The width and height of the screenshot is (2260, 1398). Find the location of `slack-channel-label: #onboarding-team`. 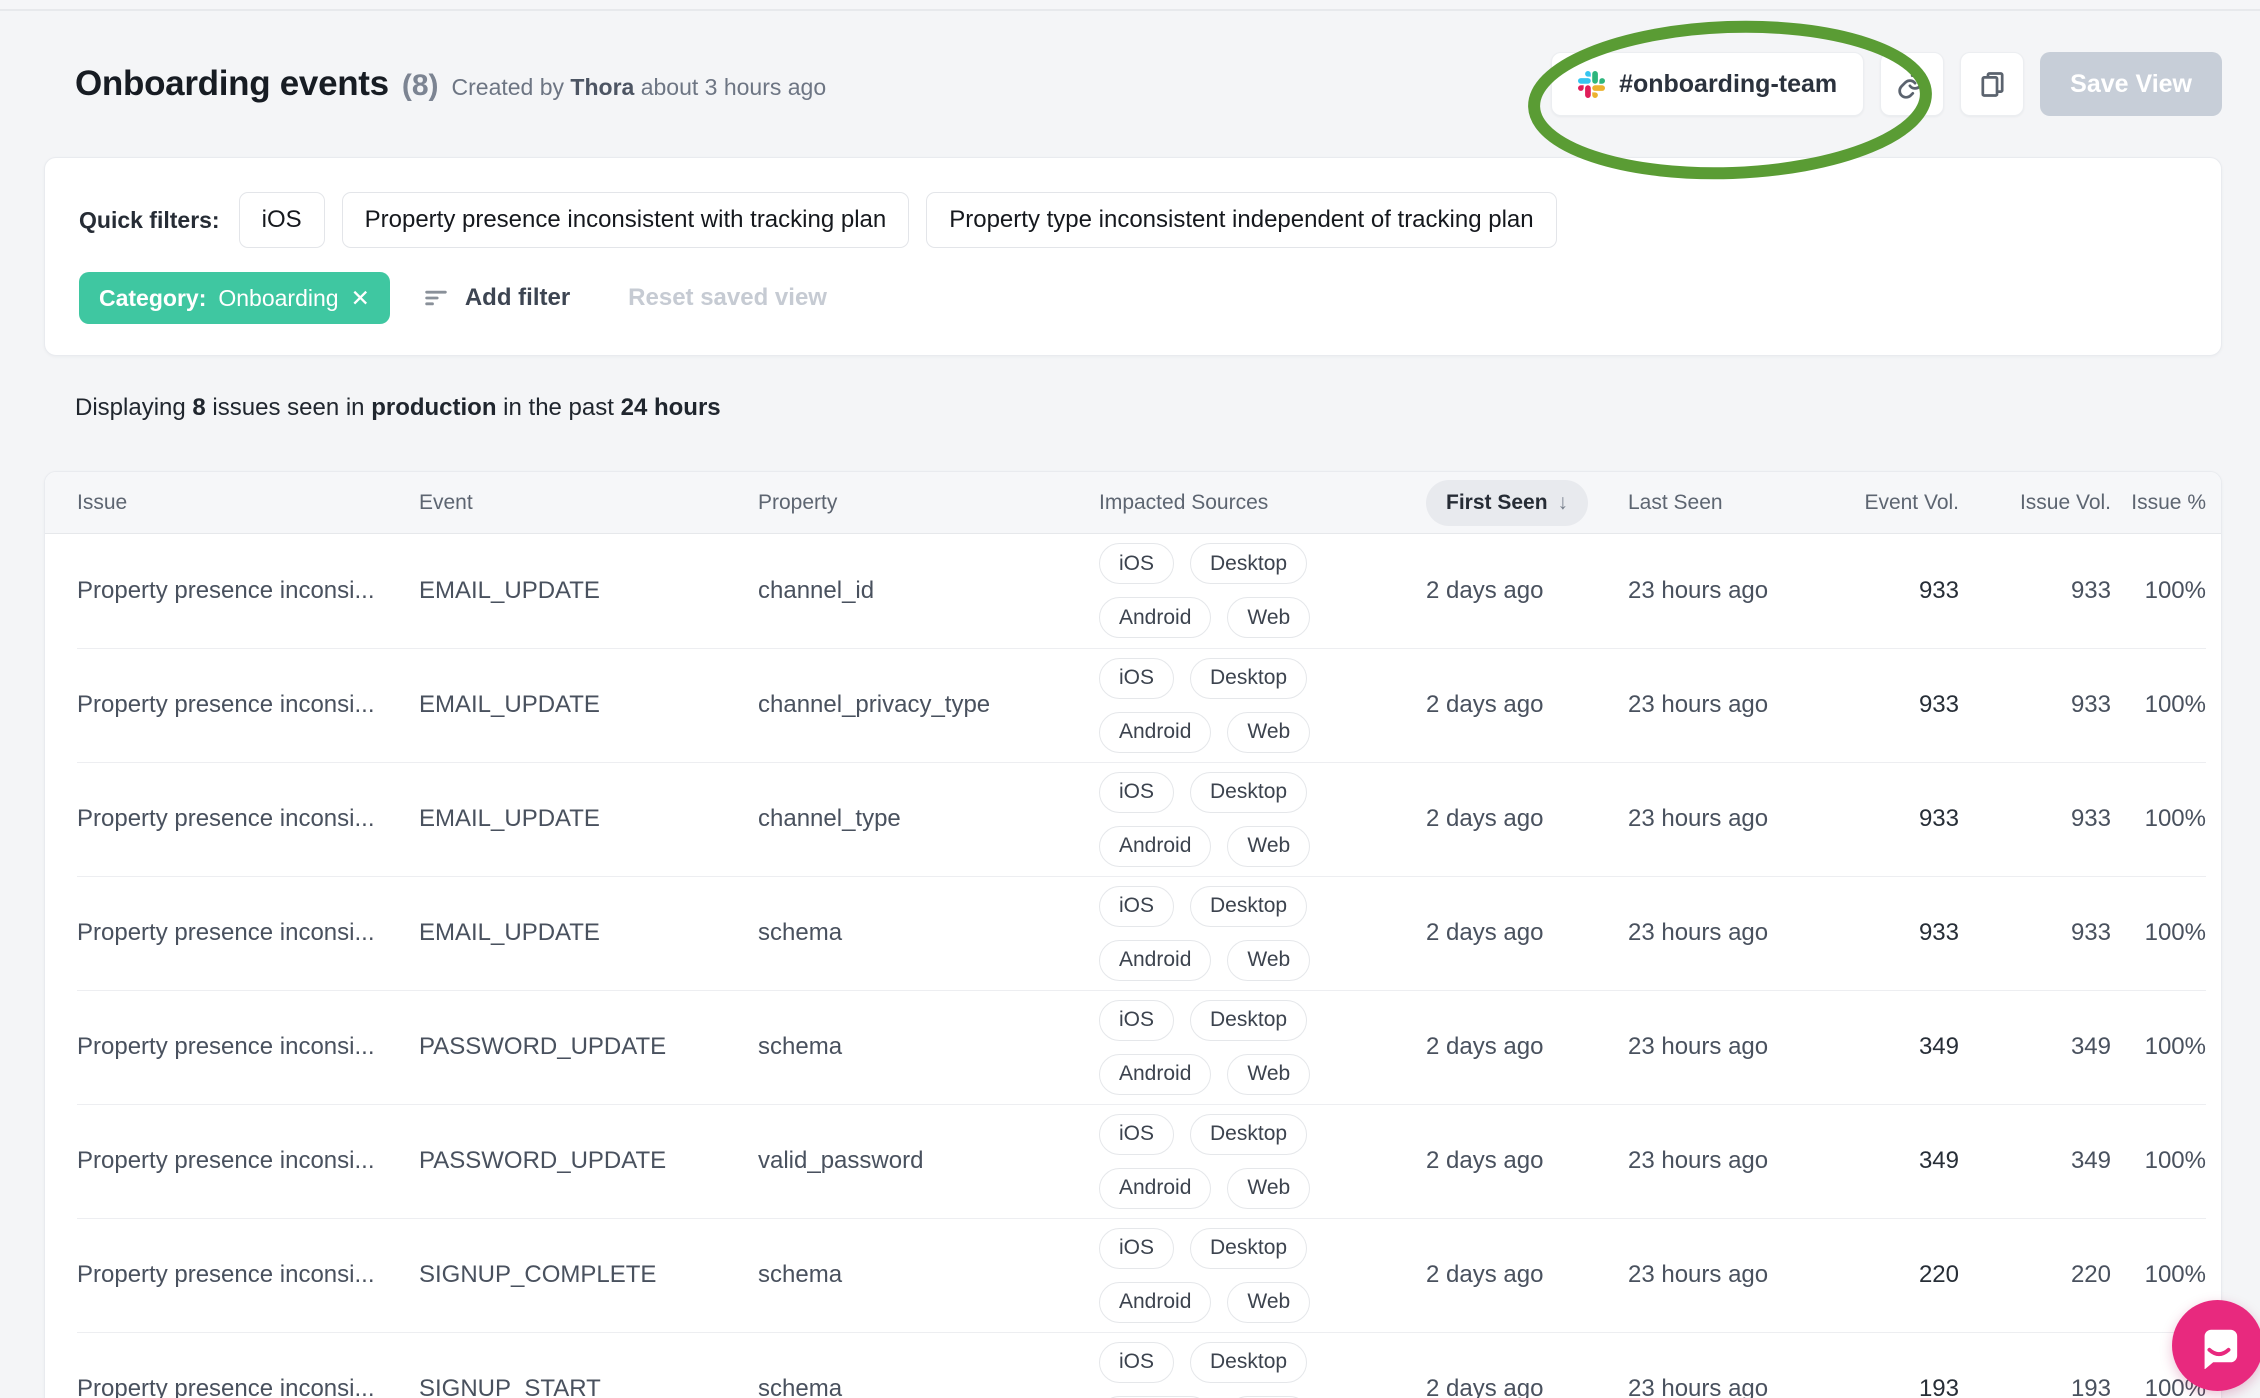

slack-channel-label: #onboarding-team is located at coordinates (1728, 83).